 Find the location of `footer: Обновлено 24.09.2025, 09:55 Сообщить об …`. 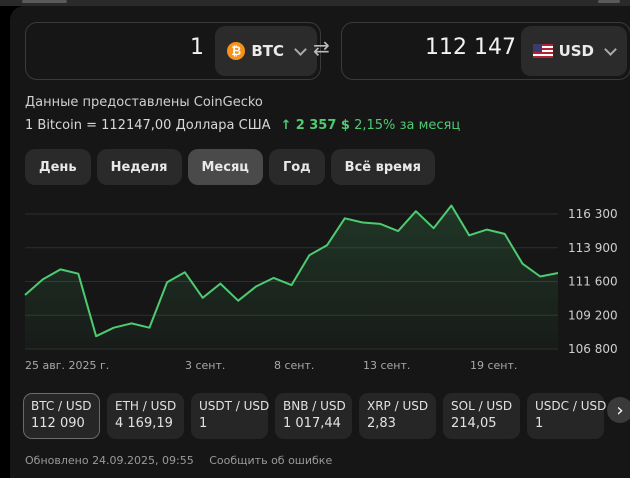

footer: Обновлено 24.09.2025, 09:55 Сообщить об … is located at coordinates (178, 460).